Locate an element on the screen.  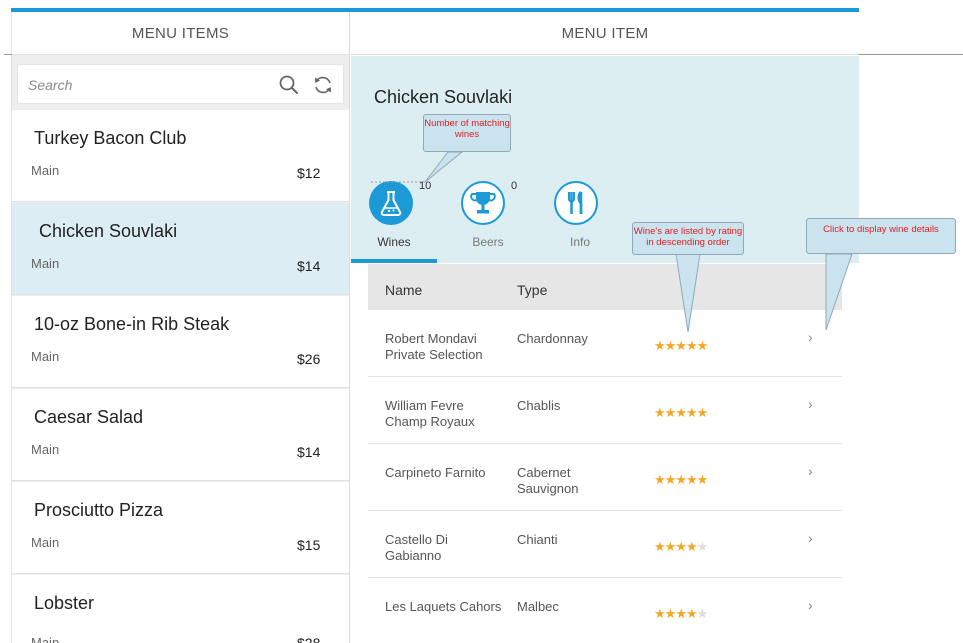
tab-label: Info is located at coordinates (579, 242).